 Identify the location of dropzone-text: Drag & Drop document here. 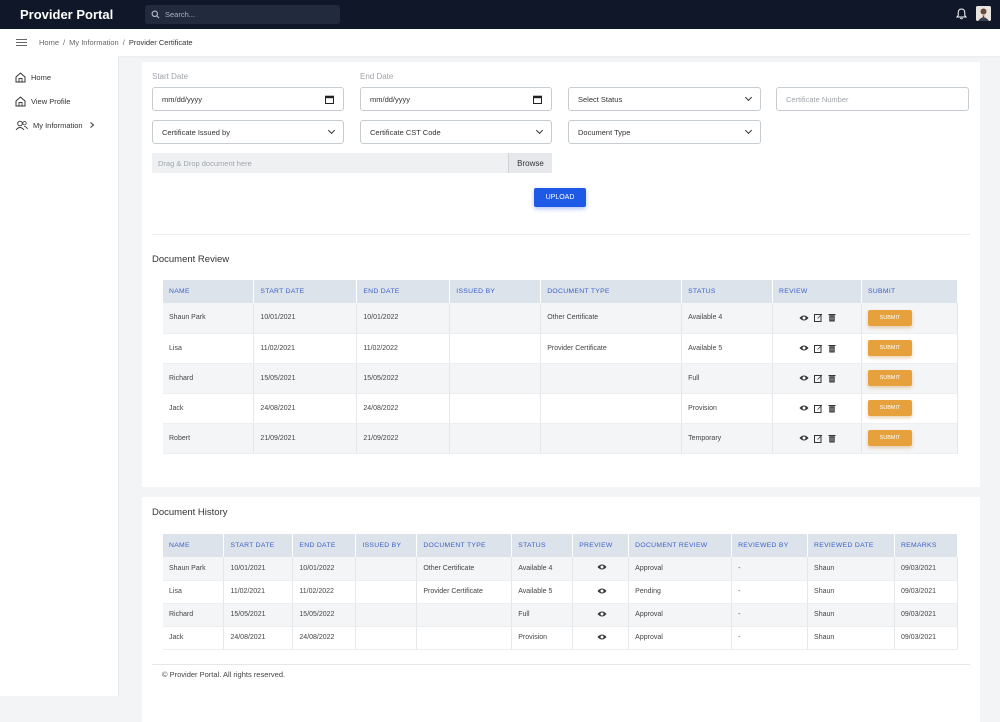
(205, 163).